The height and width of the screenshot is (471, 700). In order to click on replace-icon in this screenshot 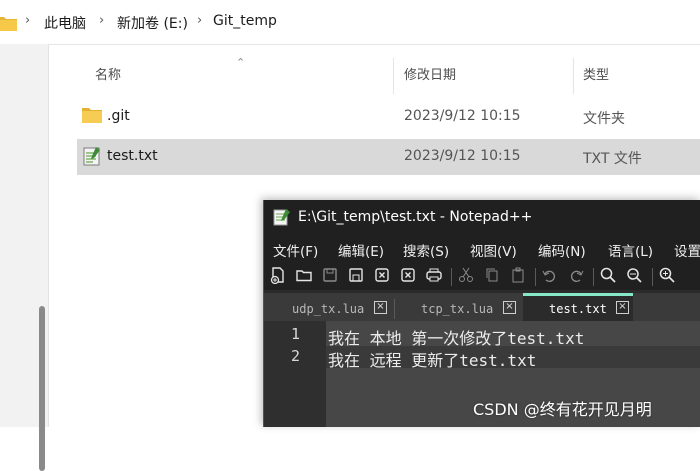, I will do `click(635, 276)`.